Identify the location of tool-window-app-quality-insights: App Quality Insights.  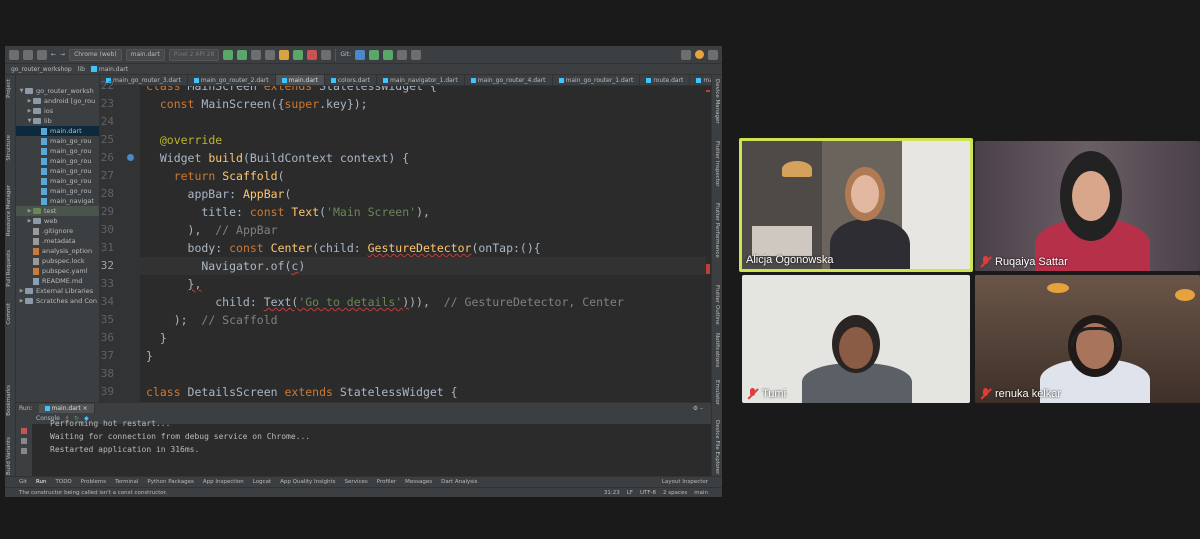
(307, 482).